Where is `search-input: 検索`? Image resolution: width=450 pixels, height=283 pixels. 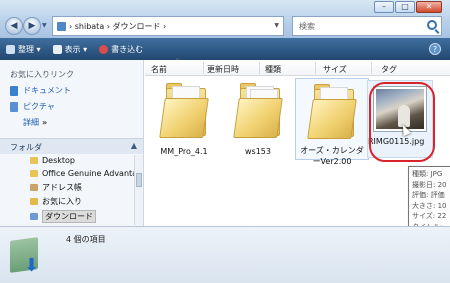 search-input: 検索 is located at coordinates (367, 26).